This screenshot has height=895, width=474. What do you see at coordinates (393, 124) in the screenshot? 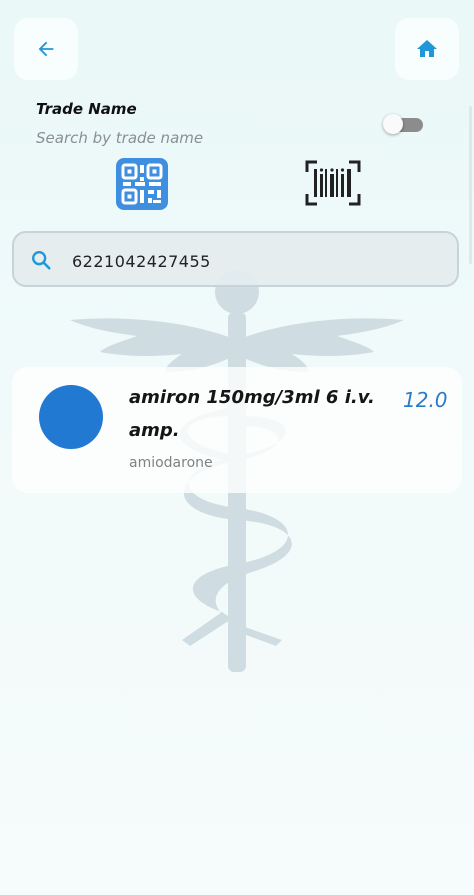
I see `toggle-knob` at bounding box center [393, 124].